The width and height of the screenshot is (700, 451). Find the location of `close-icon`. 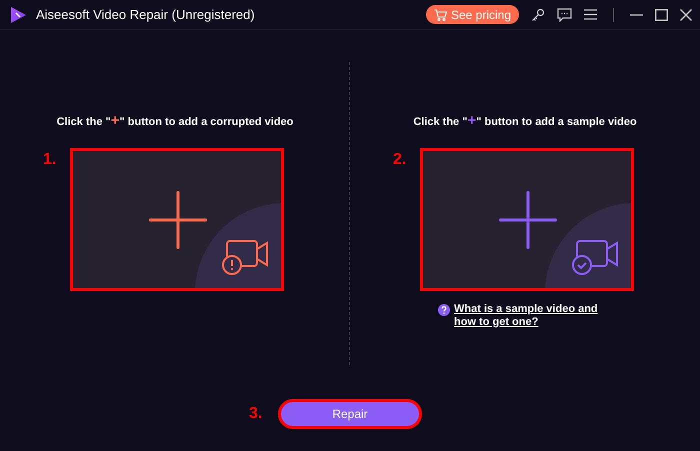

close-icon is located at coordinates (686, 14).